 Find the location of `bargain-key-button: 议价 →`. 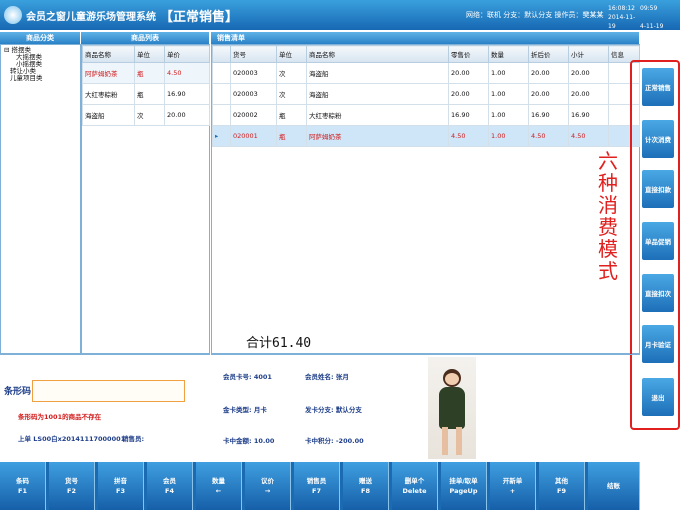

bargain-key-button: 议价 → is located at coordinates (268, 486).